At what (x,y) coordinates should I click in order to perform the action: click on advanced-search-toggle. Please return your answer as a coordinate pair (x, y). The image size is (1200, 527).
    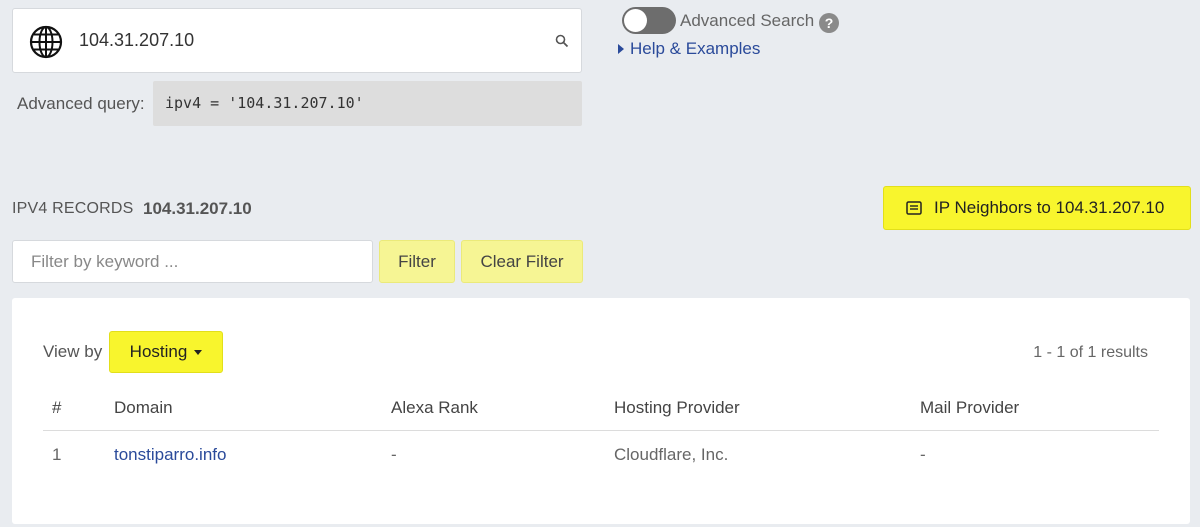
    Looking at the image, I should click on (649, 20).